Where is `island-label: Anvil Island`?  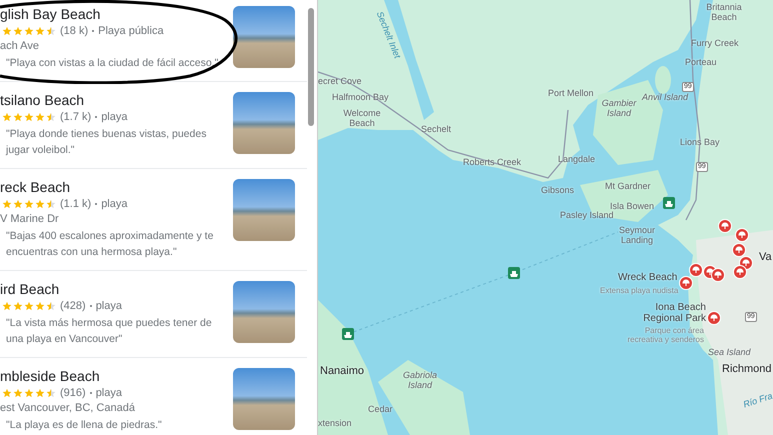
island-label: Anvil Island is located at coordinates (665, 97).